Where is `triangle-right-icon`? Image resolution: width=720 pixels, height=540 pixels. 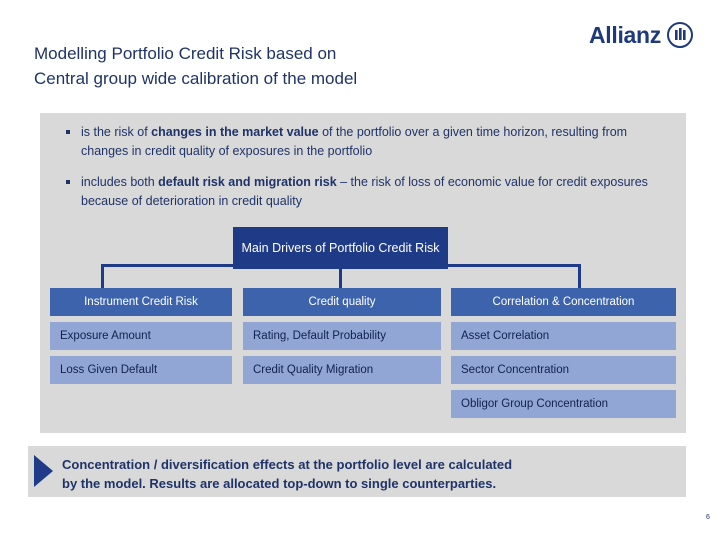
triangle-right-icon is located at coordinates (43, 471).